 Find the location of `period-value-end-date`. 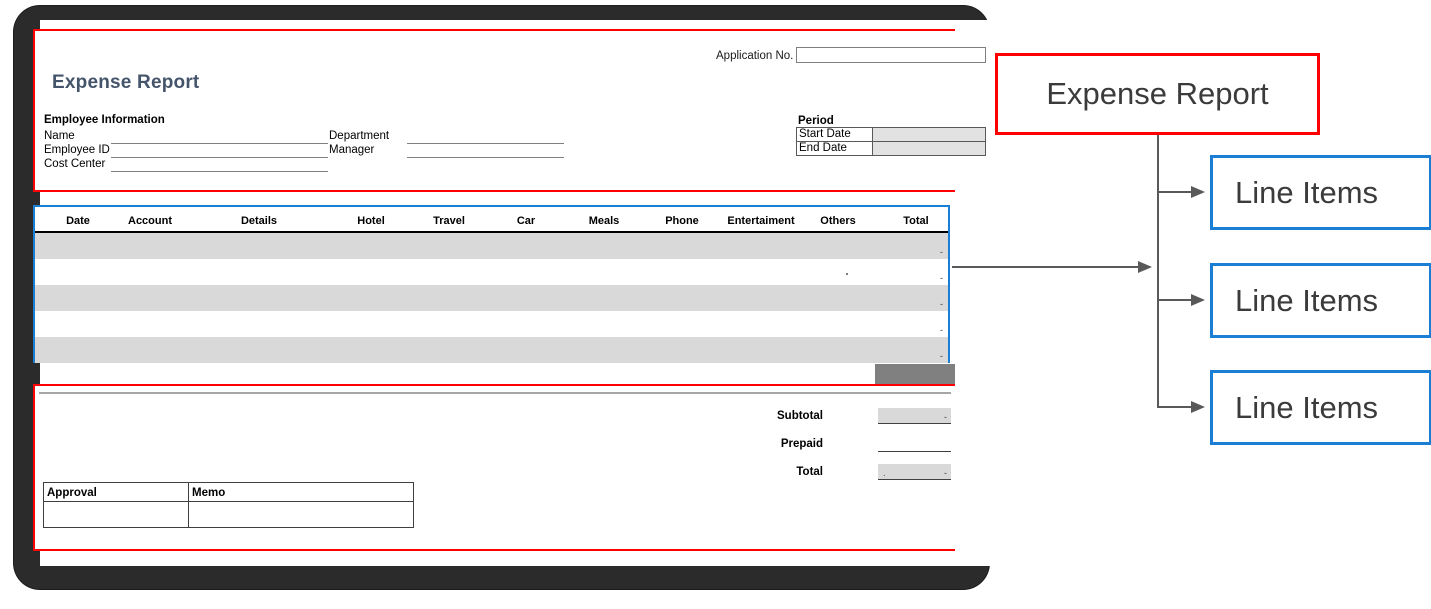

period-value-end-date is located at coordinates (929, 148).